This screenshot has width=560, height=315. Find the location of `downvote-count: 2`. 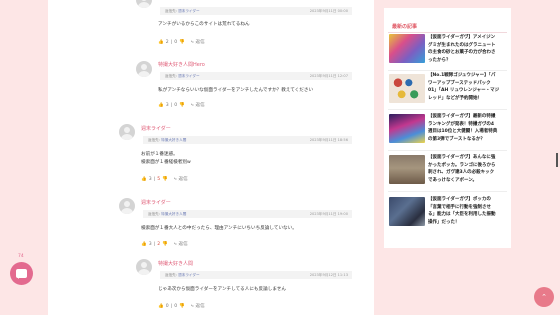

downvote-count: 2 is located at coordinates (159, 244).